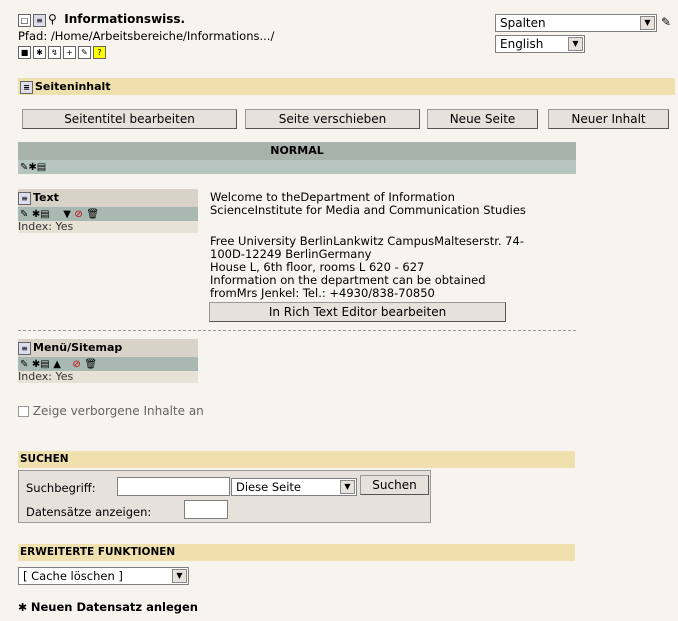 The width and height of the screenshot is (678, 621). What do you see at coordinates (114, 607) in the screenshot?
I see `new-record-link: Neuen Datensatz anlegen` at bounding box center [114, 607].